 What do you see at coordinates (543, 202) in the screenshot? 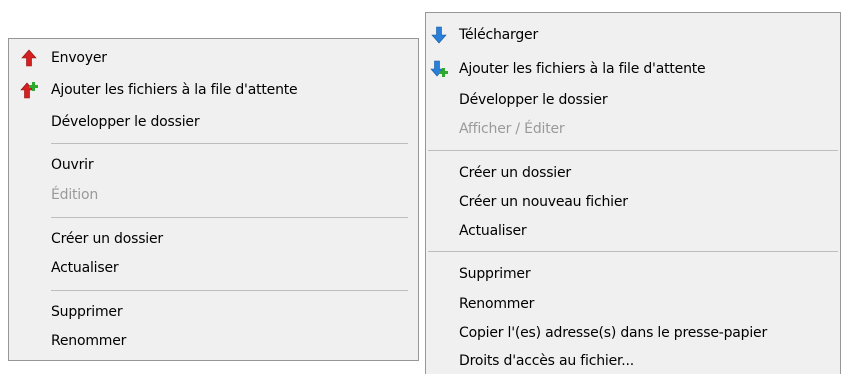
I see `menu-item-label: Créer un nouveau fichier` at bounding box center [543, 202].